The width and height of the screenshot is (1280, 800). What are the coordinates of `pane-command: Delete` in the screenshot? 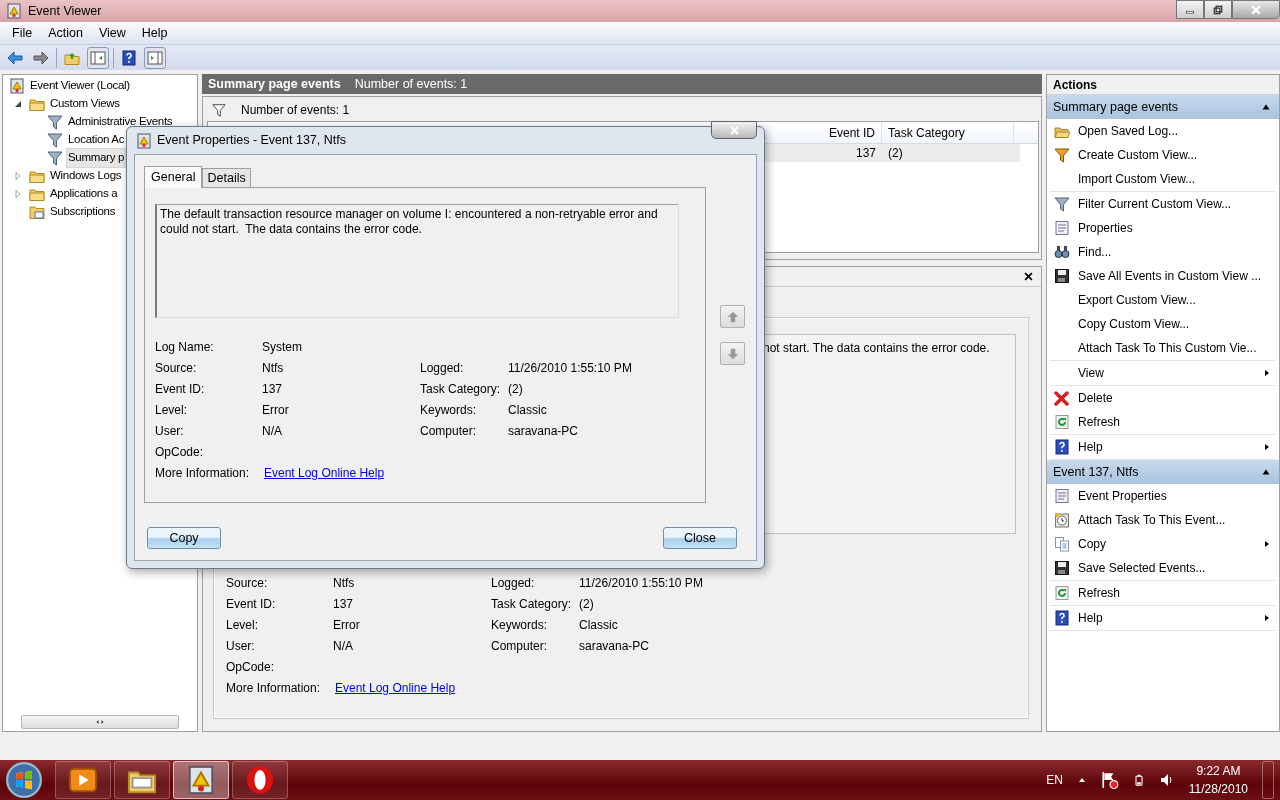 It's located at (1162, 398).